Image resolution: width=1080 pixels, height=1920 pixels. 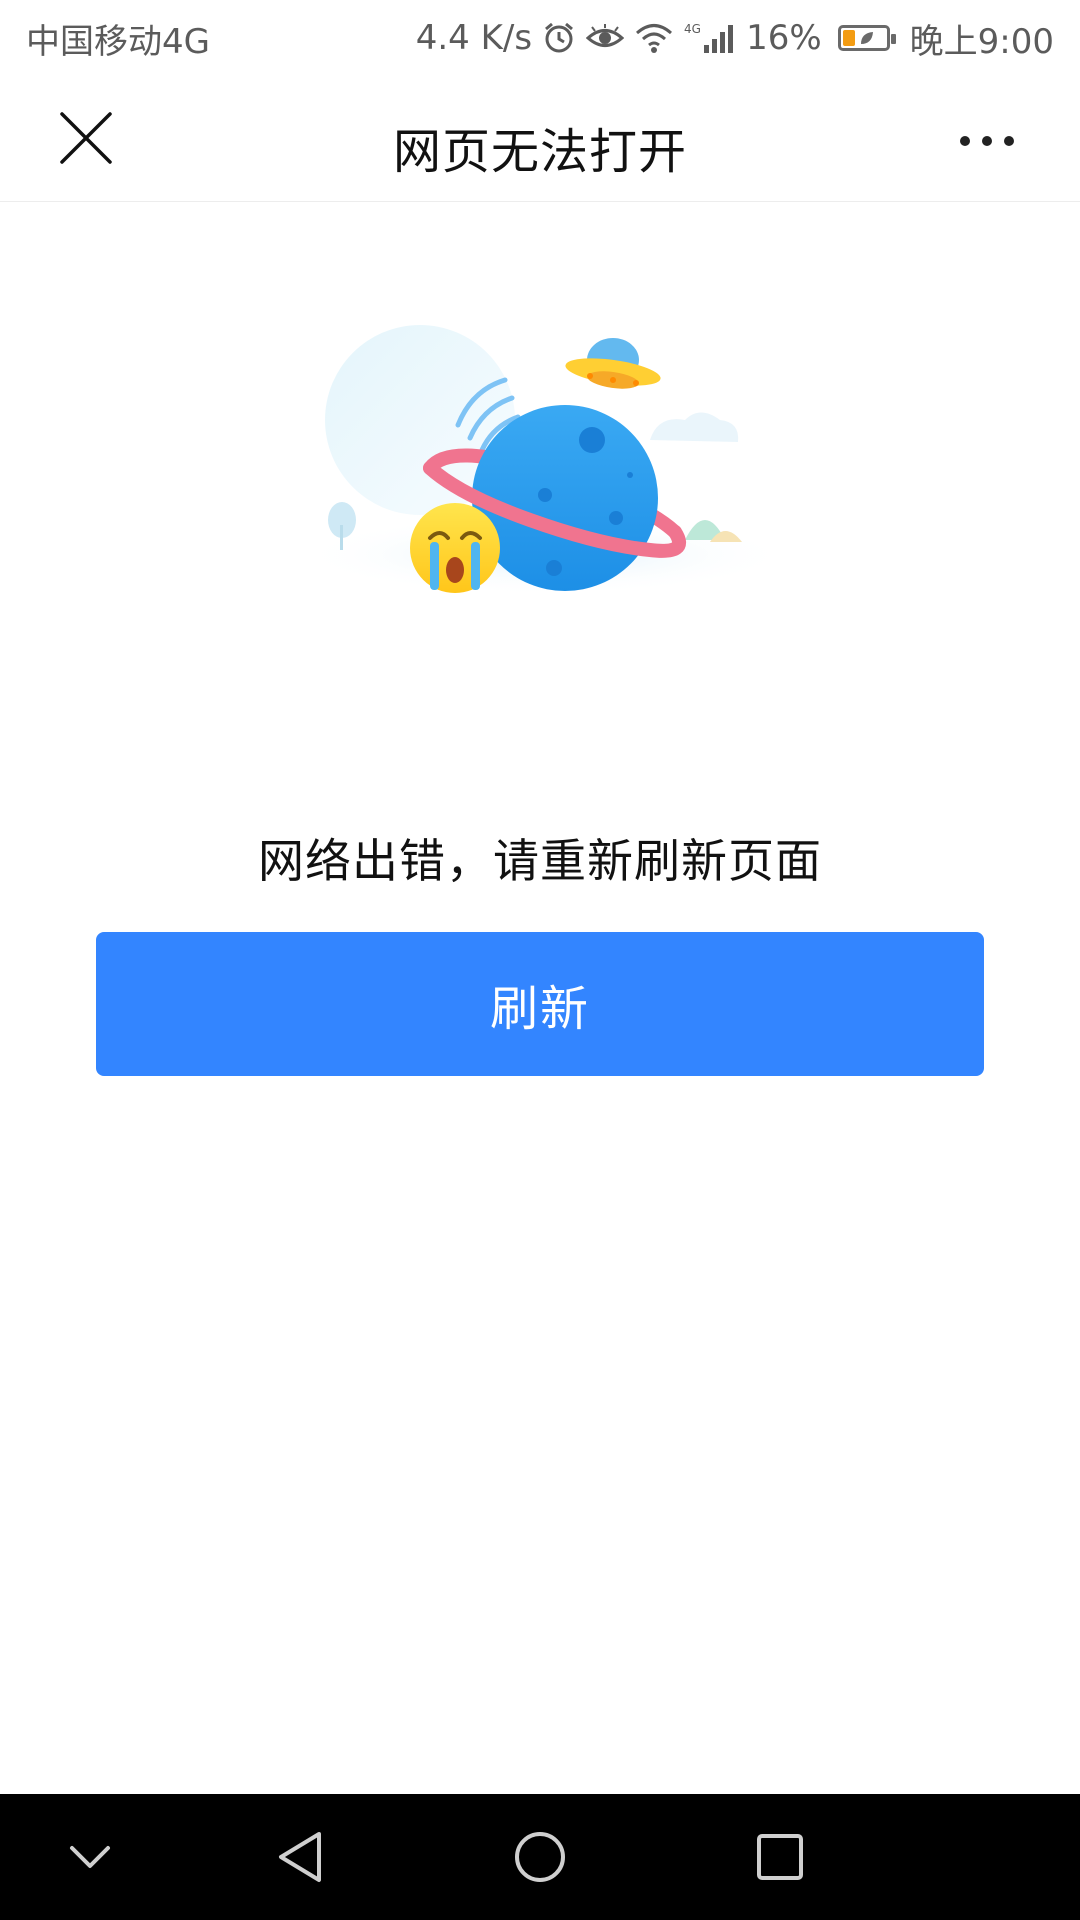 I want to click on alarm-icon, so click(x=559, y=38).